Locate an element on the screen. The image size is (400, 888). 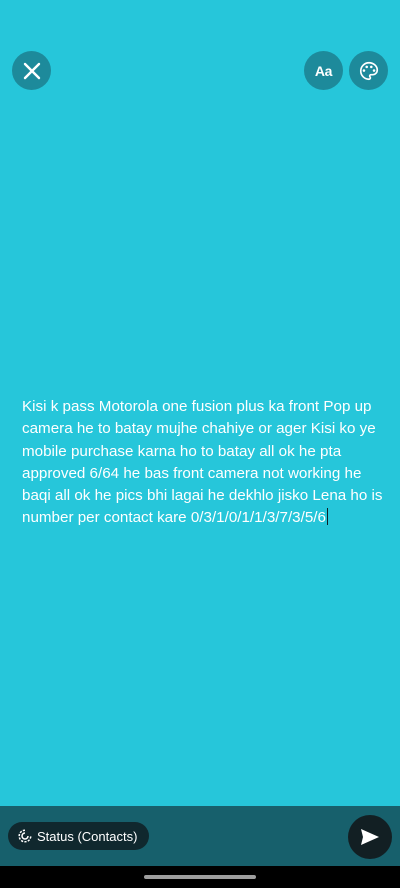
text-cursor is located at coordinates (327, 517).